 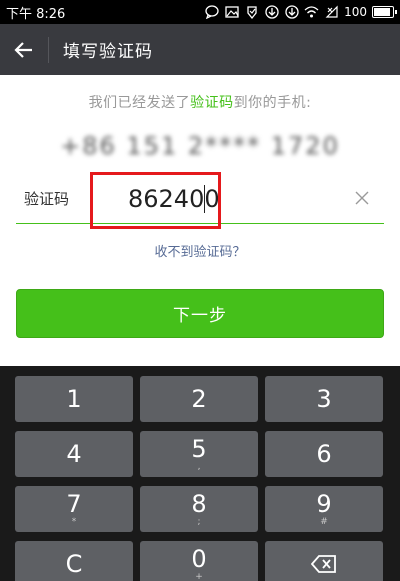 What do you see at coordinates (272, 103) in the screenshot?
I see `hint-suffix: 到你的手机:` at bounding box center [272, 103].